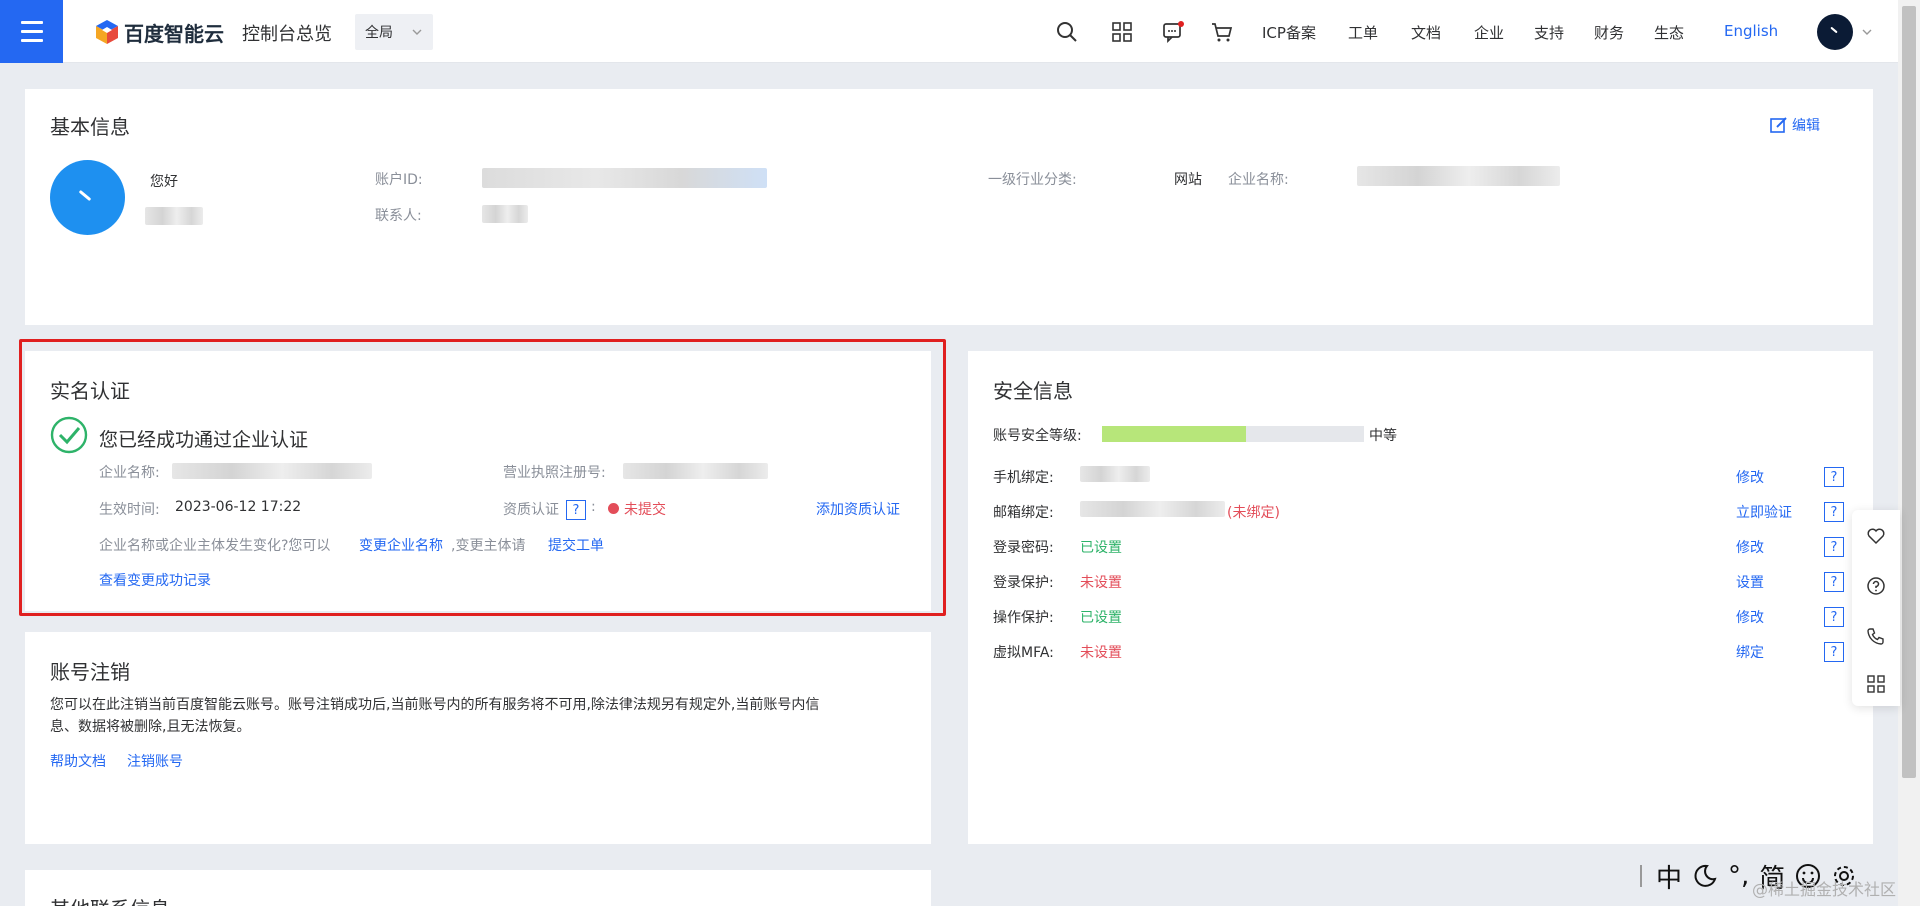  I want to click on scrollbar-thumb, so click(1909, 392).